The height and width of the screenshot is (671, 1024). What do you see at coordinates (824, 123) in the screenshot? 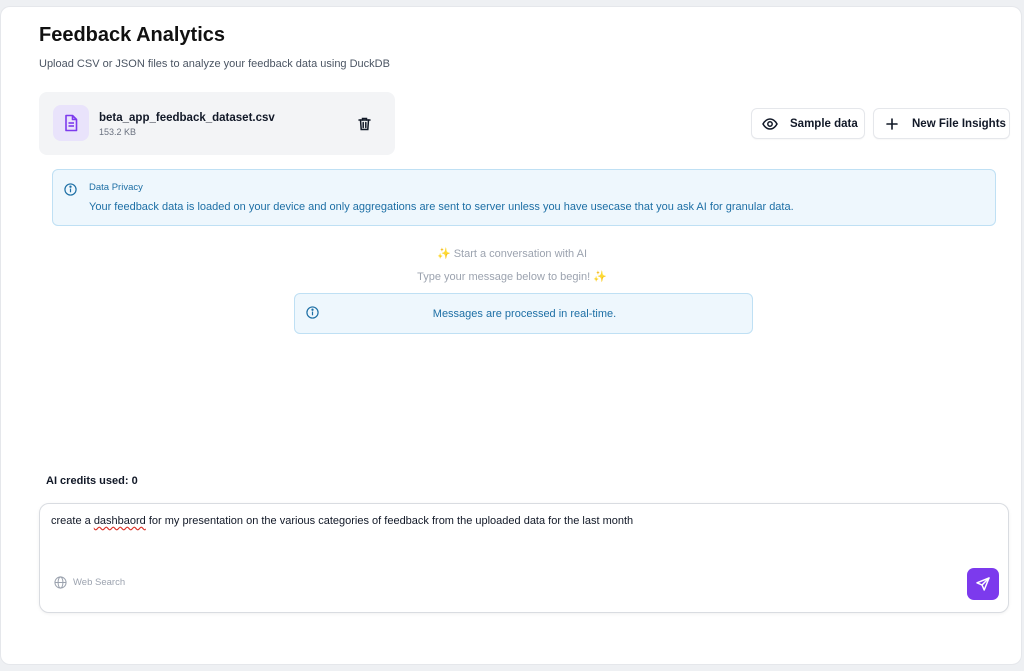
I see `sample-data-label: Sample data` at bounding box center [824, 123].